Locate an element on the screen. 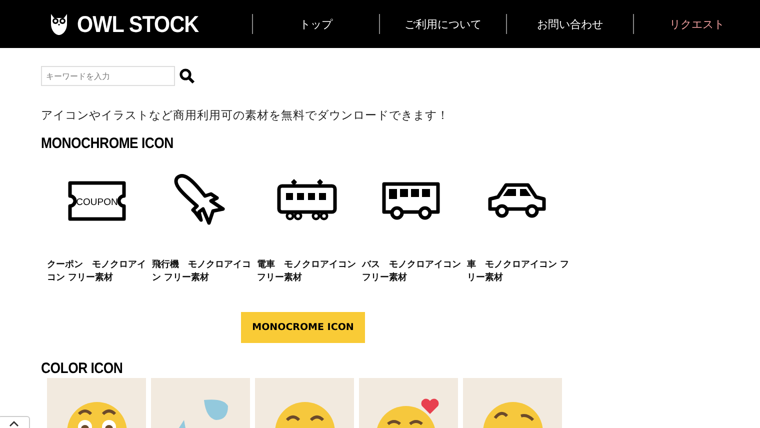 The image size is (760, 428). search-field: キーワードを入力 is located at coordinates (108, 76).